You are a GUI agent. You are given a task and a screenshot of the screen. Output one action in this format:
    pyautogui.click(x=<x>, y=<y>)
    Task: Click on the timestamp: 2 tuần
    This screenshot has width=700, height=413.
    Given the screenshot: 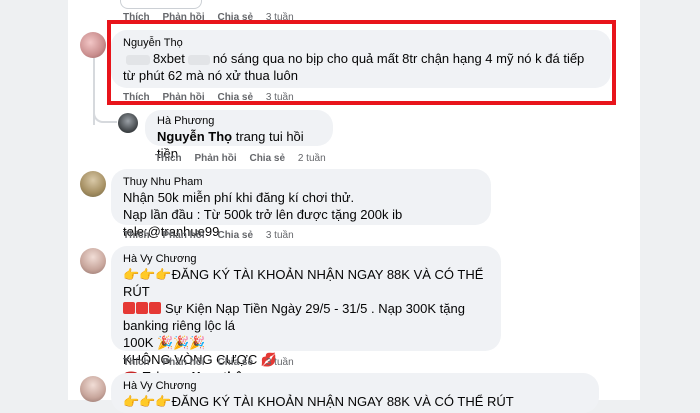 What is the action you would take?
    pyautogui.click(x=311, y=158)
    